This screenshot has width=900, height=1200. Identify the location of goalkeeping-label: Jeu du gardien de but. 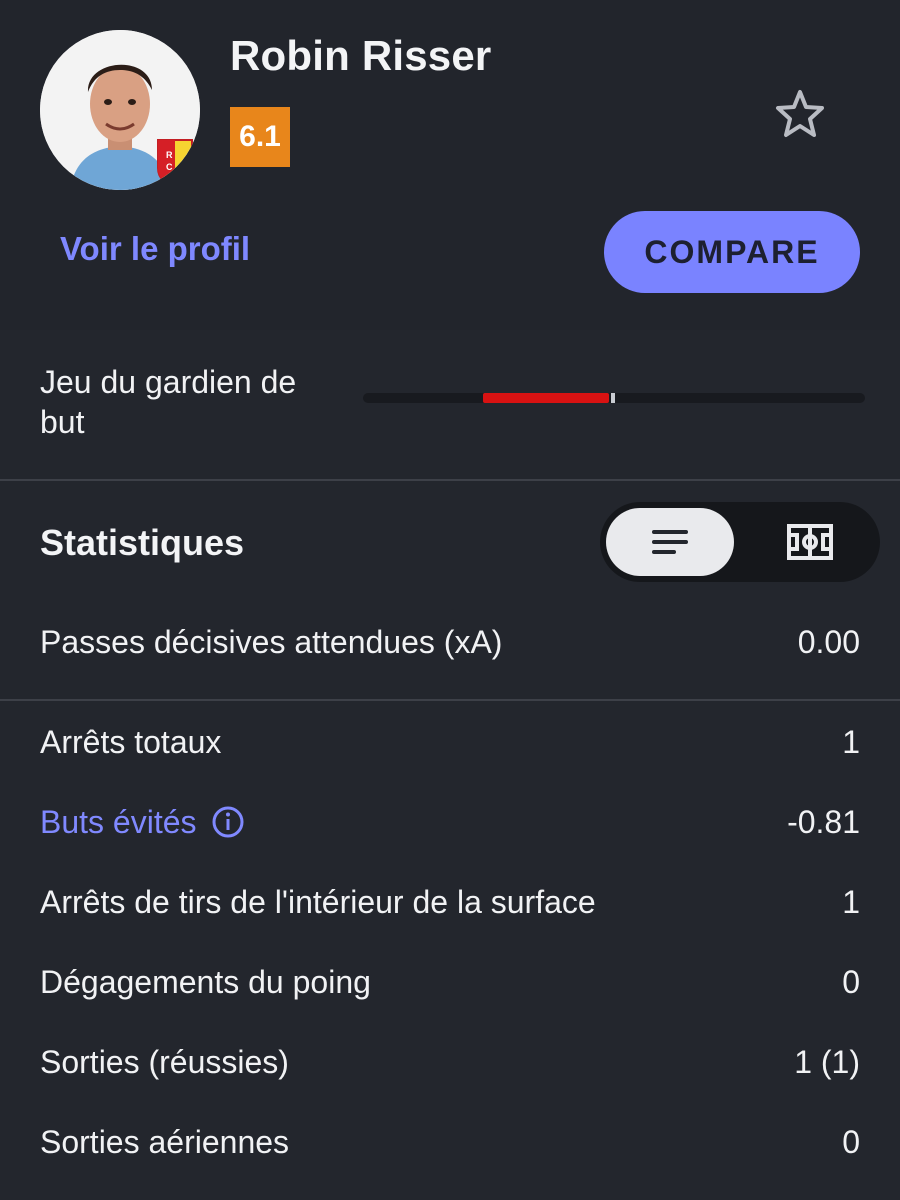
(168, 402).